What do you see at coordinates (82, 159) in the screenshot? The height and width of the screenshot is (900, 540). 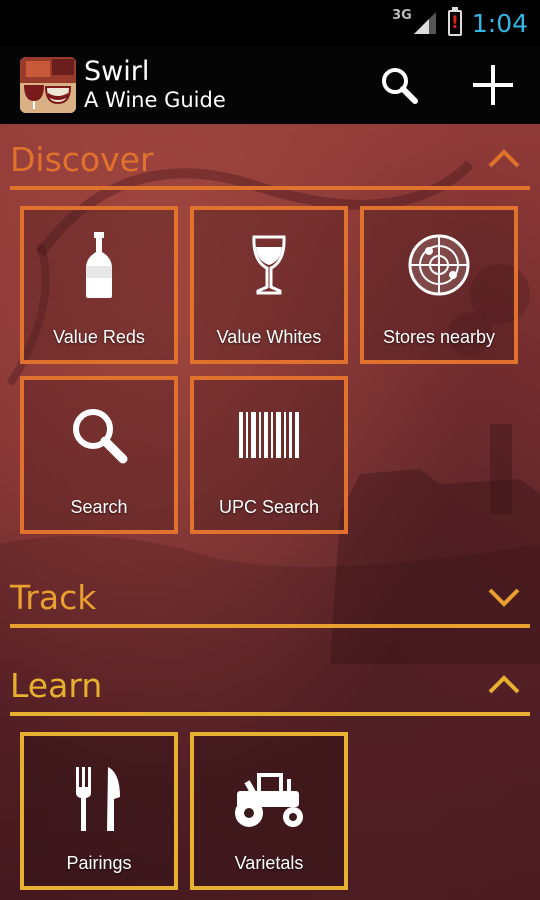 I see `section-title-discover: Discover` at bounding box center [82, 159].